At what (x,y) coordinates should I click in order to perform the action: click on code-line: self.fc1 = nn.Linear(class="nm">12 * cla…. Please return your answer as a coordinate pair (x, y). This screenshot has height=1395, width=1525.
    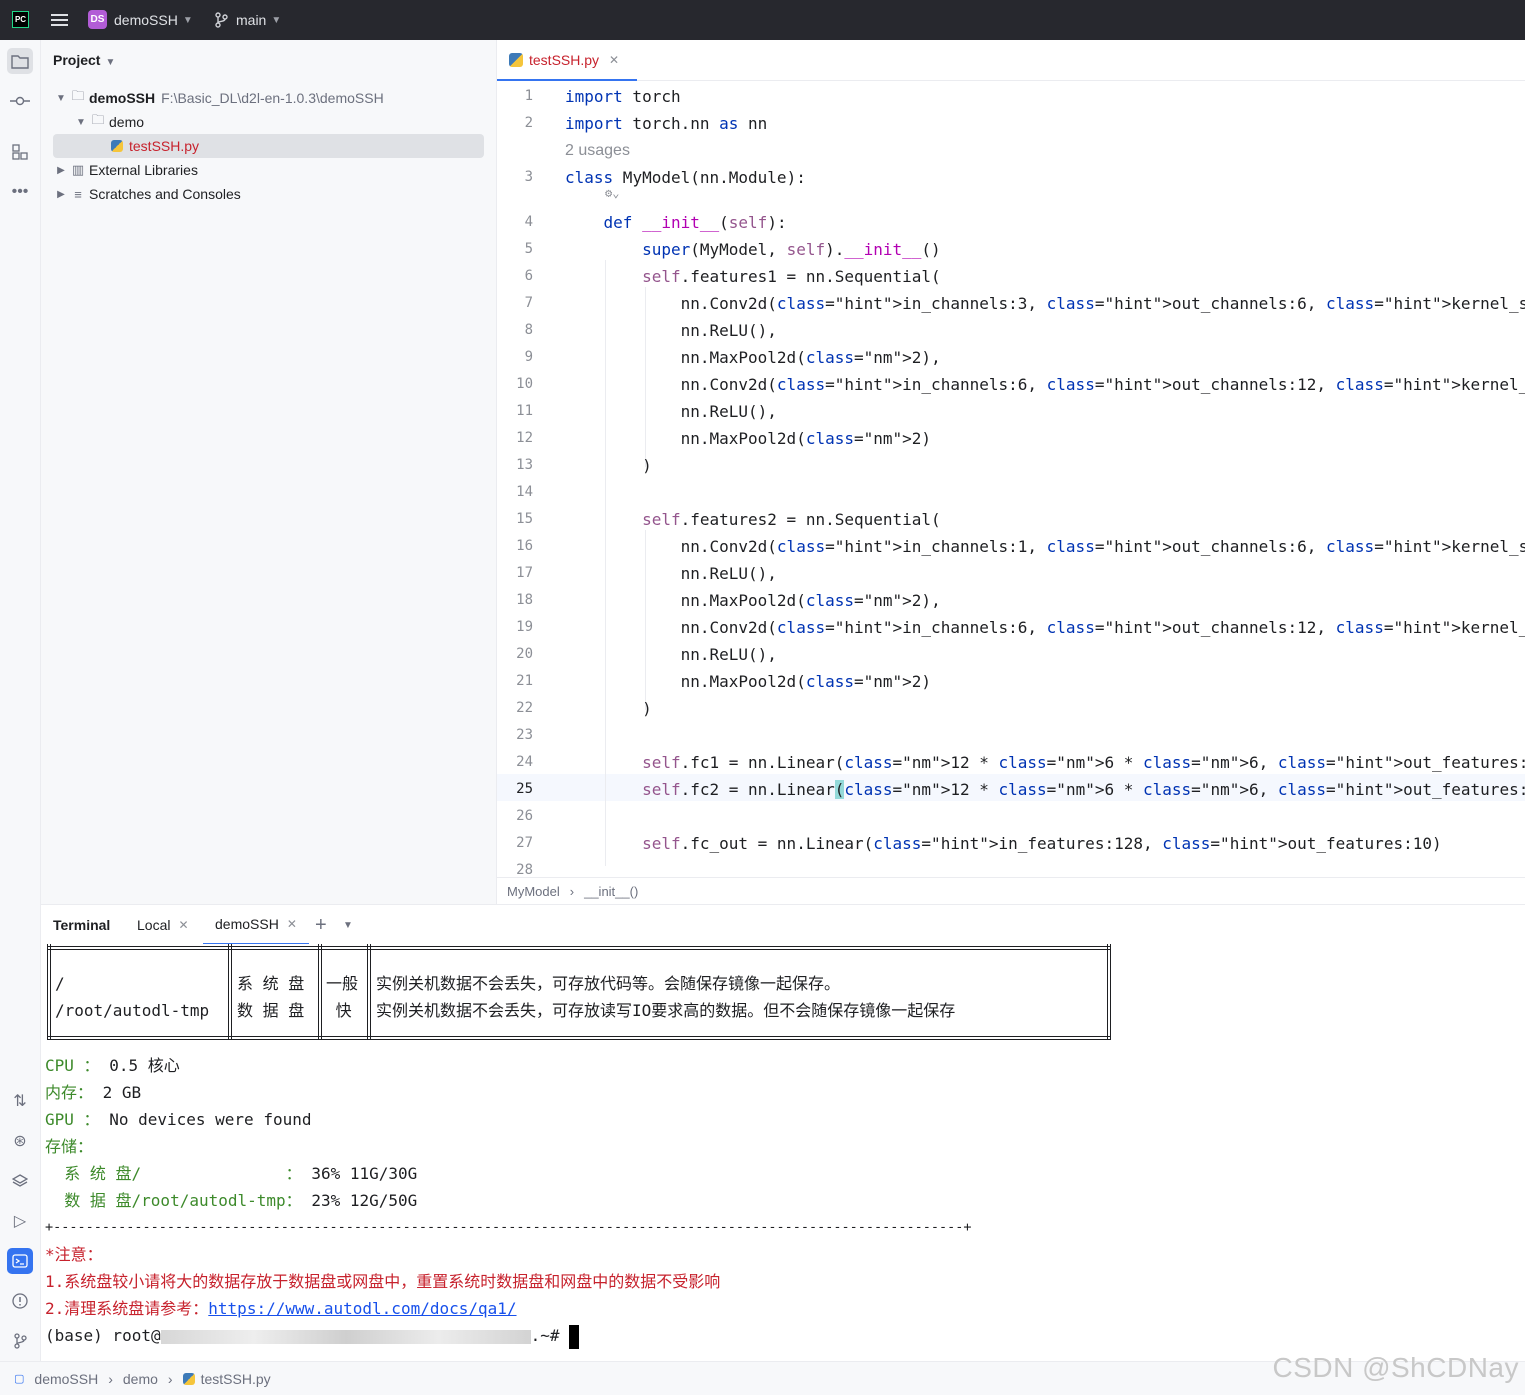
    Looking at the image, I should click on (1045, 762).